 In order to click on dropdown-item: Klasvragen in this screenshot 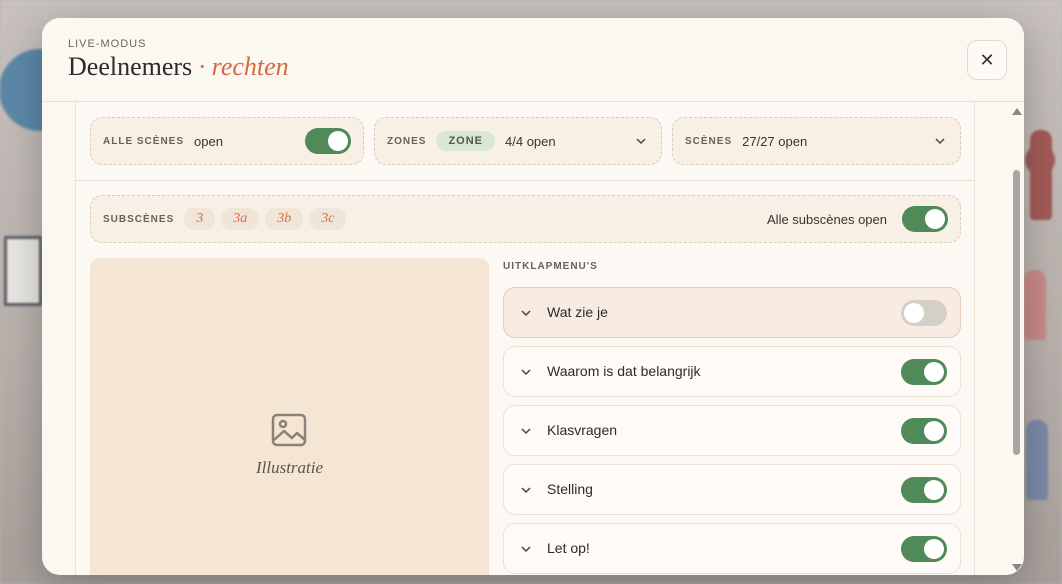, I will do `click(732, 430)`.